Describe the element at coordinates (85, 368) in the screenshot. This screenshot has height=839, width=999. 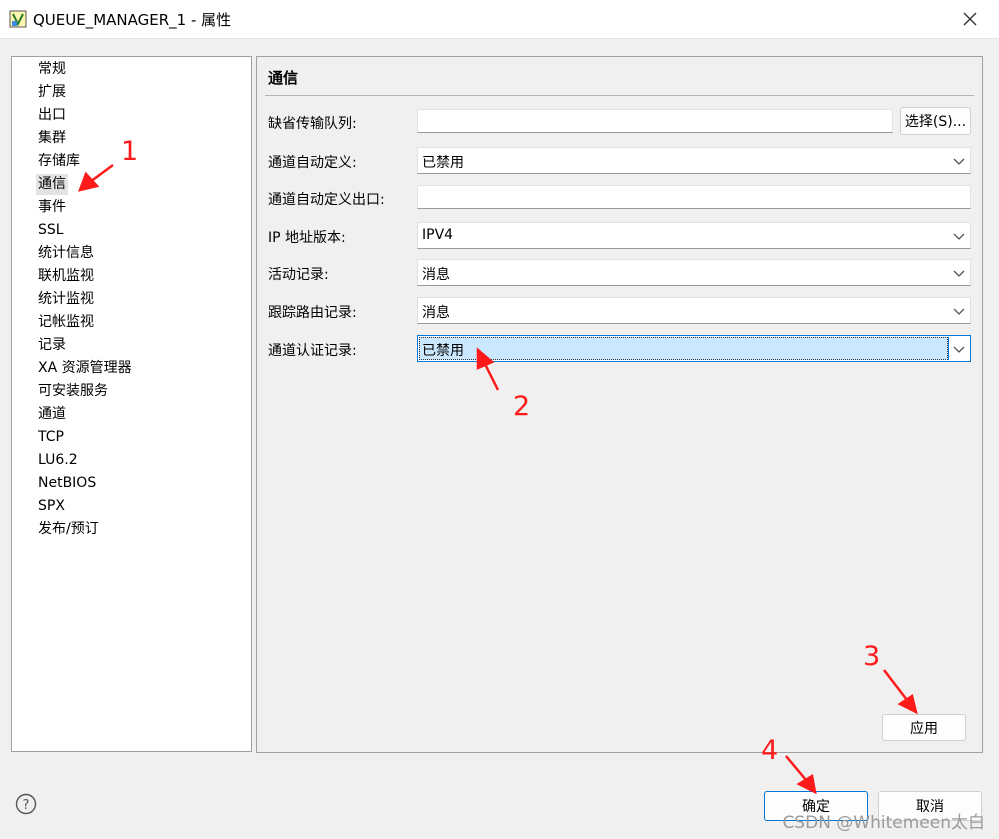
I see `tree-item-xa-resource-managers: XA 资源管理器` at that location.